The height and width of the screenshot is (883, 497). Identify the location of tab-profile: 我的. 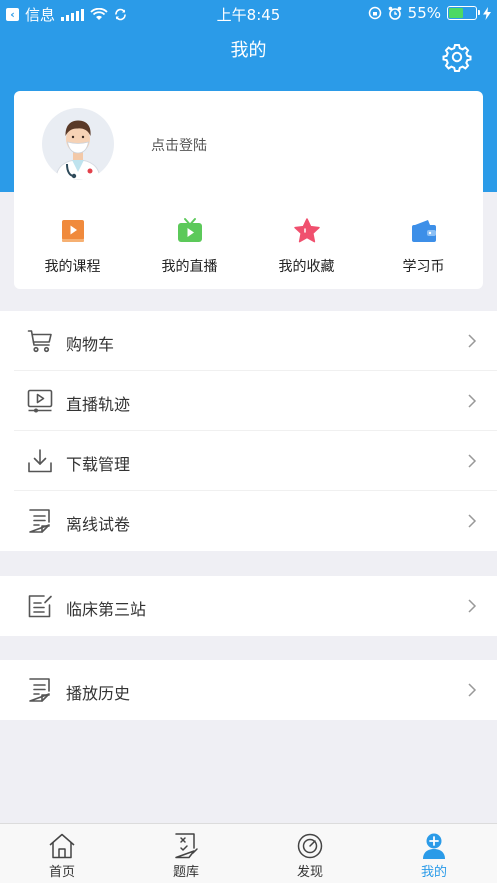
(434, 852).